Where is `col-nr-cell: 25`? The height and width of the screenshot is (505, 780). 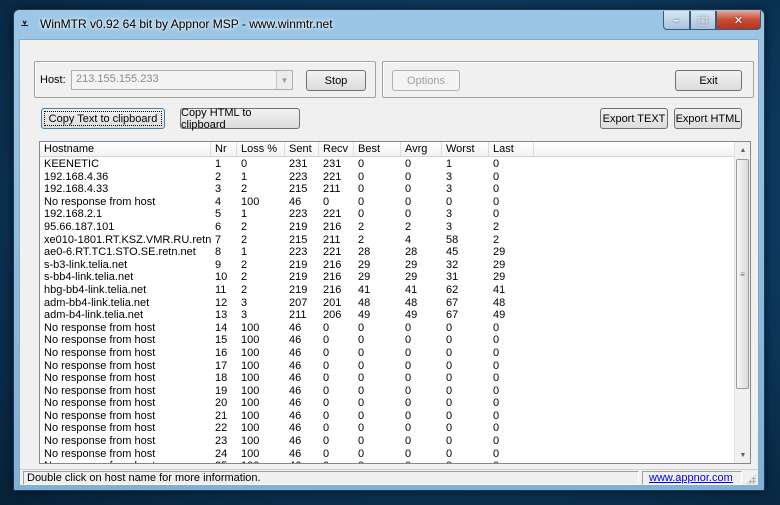
col-nr-cell: 25 is located at coordinates (224, 461).